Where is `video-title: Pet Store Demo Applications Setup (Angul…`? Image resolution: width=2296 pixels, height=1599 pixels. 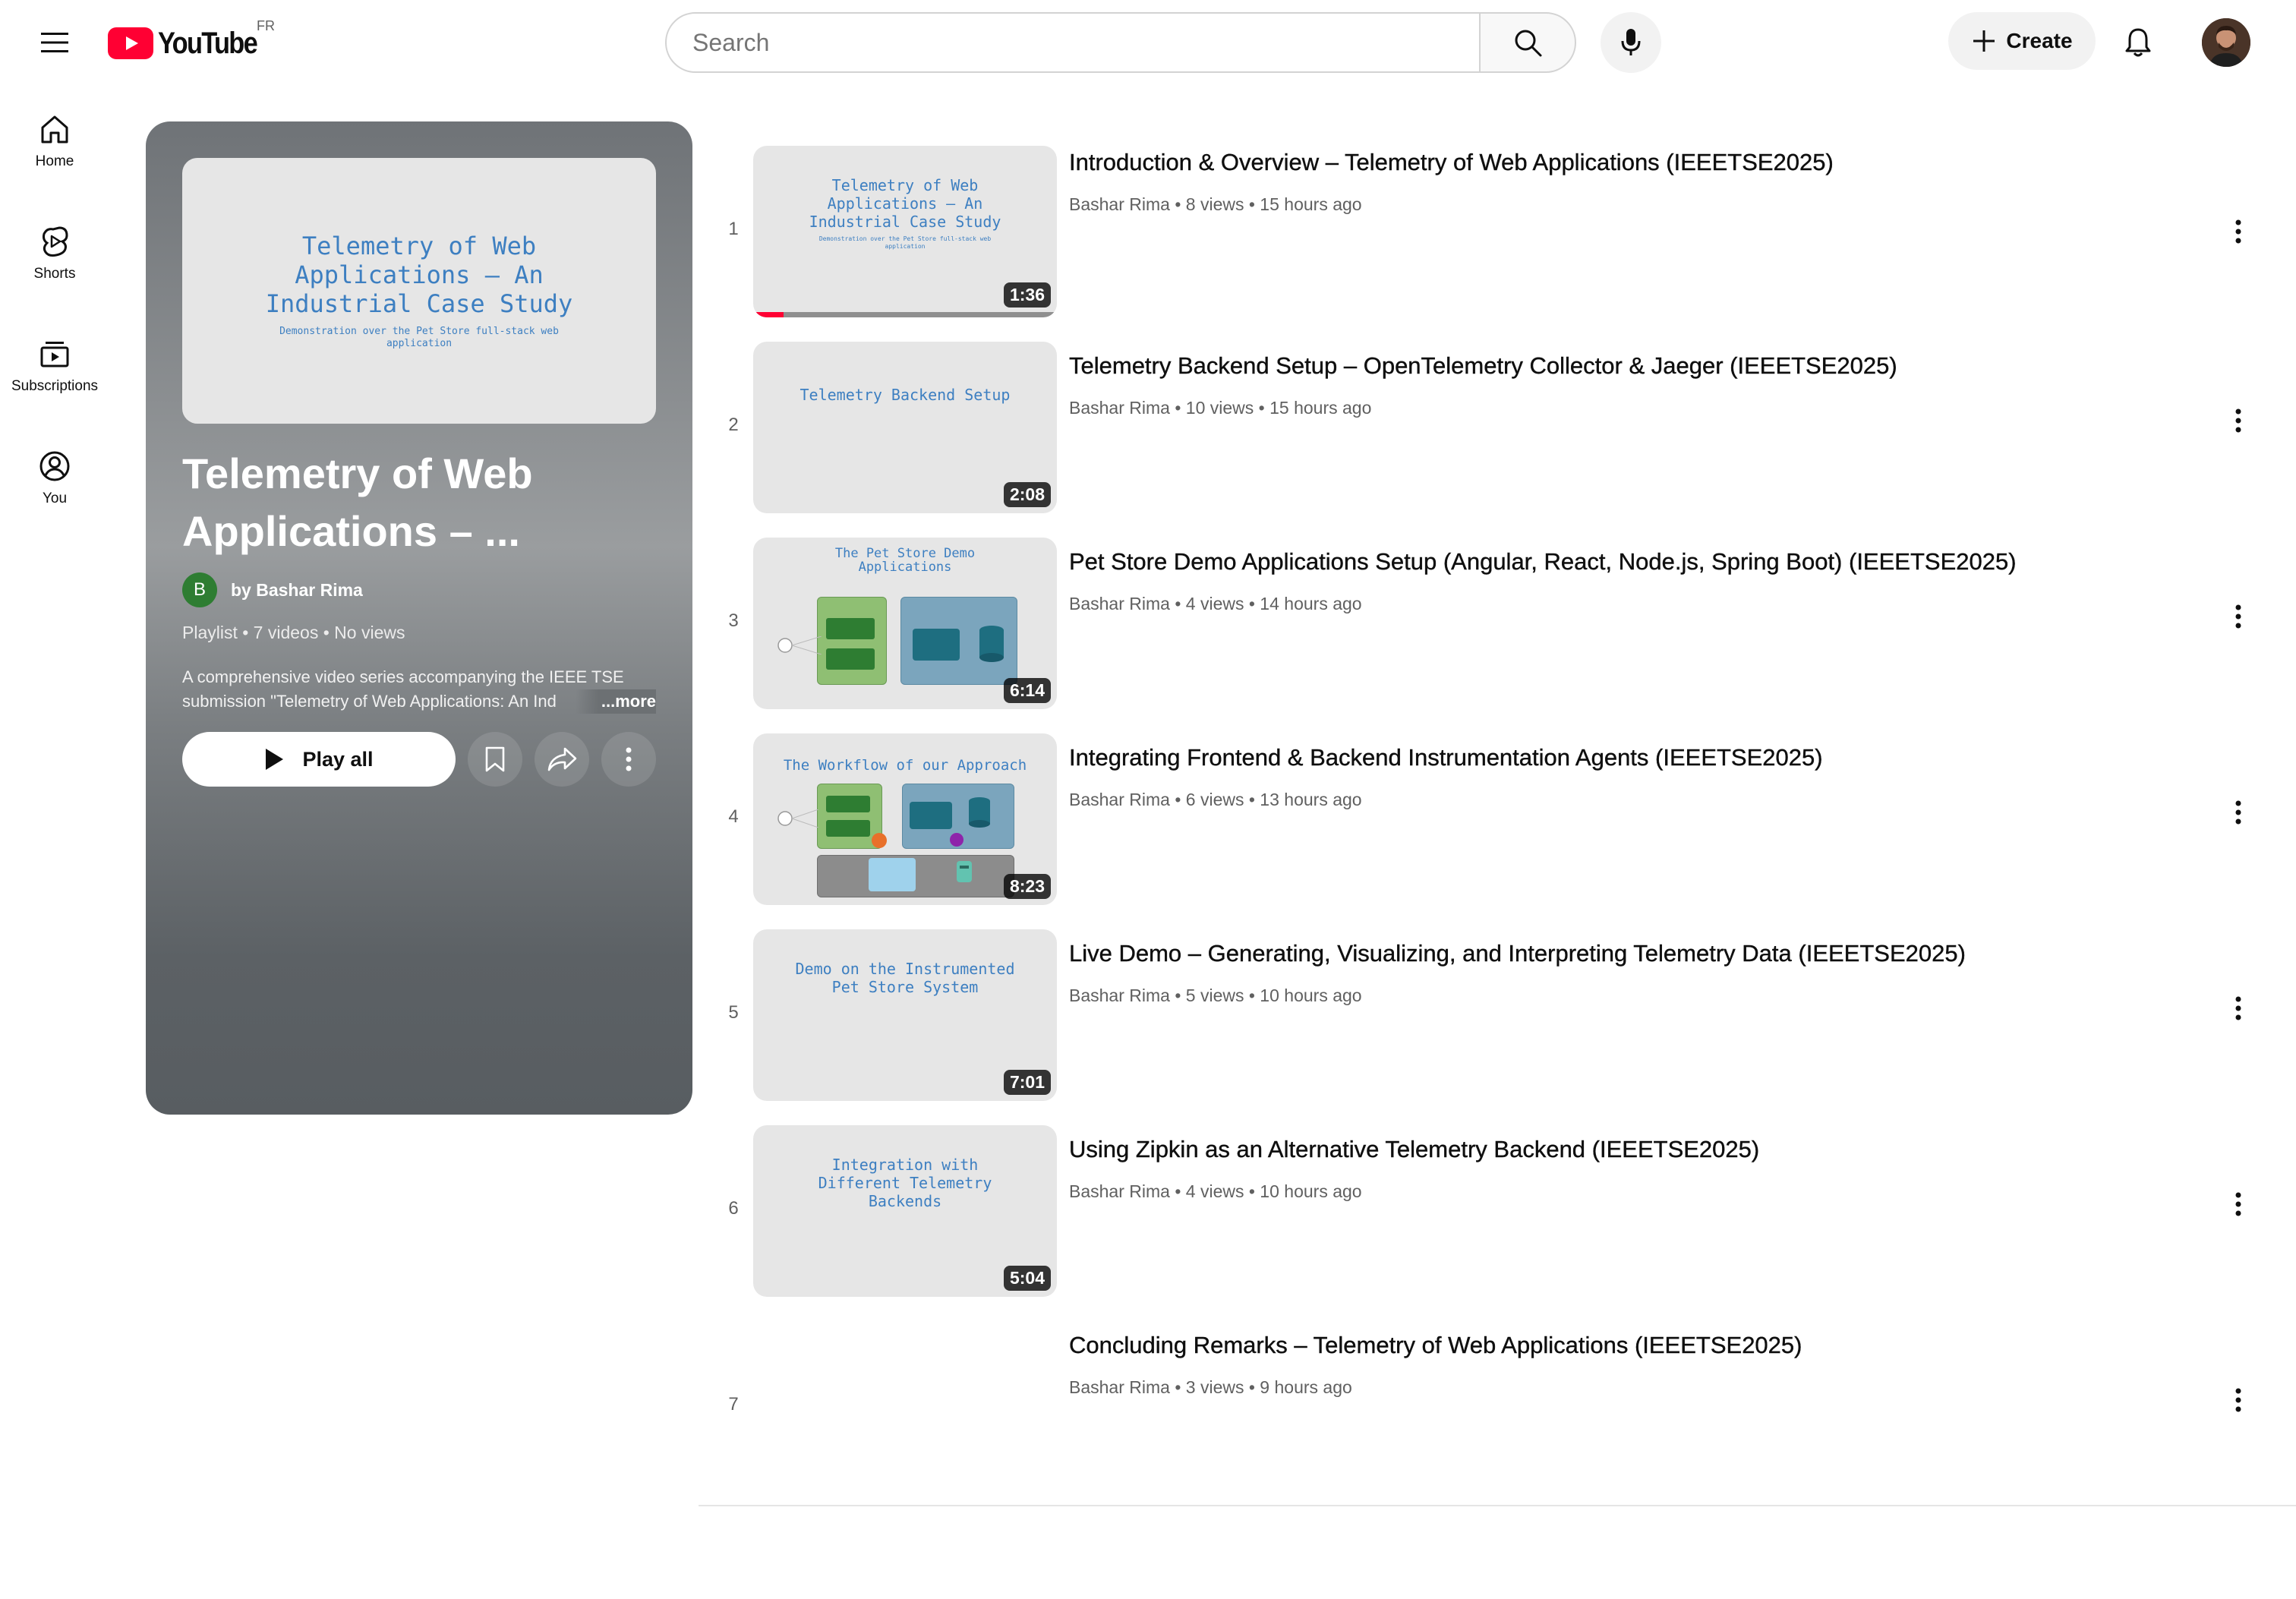
video-title: Pet Store Demo Applications Setup (Angul… is located at coordinates (1543, 562).